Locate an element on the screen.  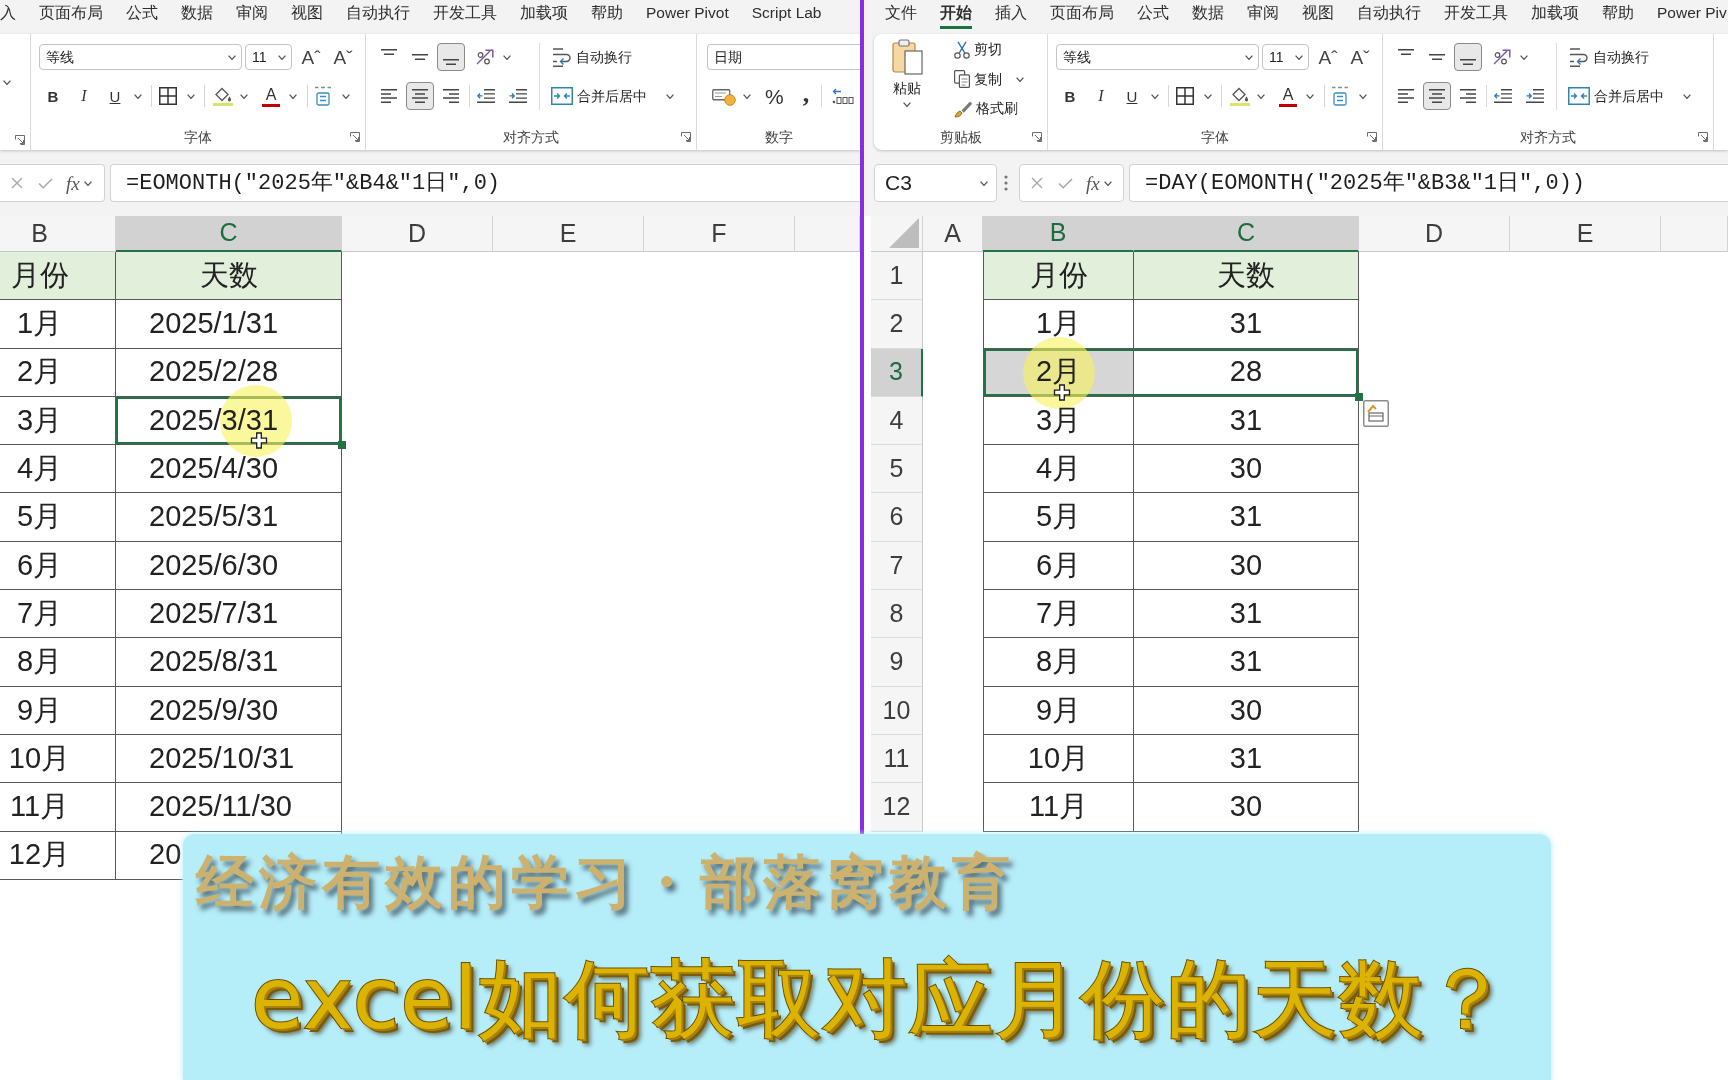
ribbon-tab: Script Lab is located at coordinates (786, 16).